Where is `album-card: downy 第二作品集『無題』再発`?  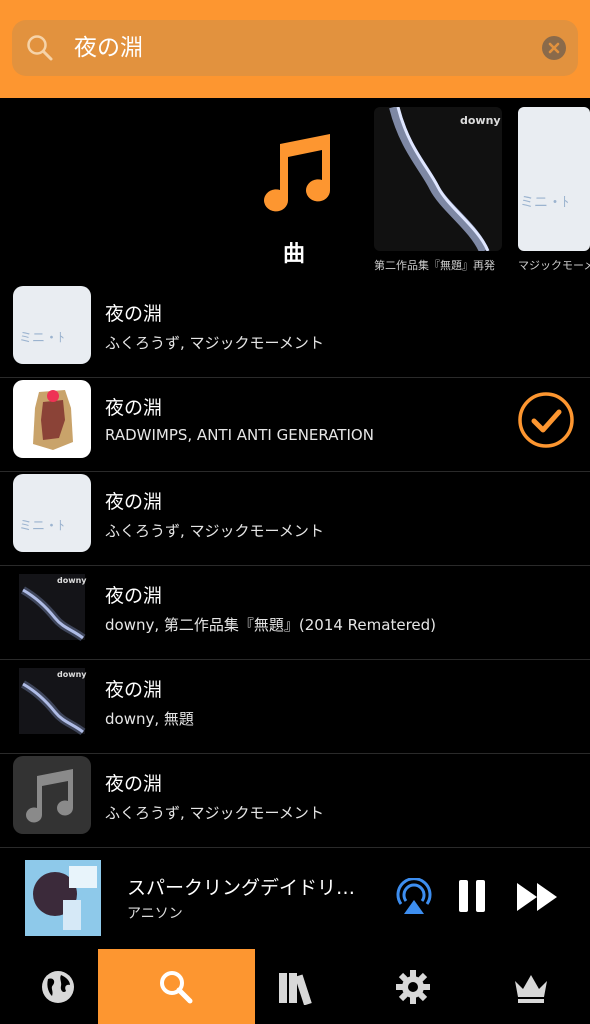 album-card: downy 第二作品集『無題』再発 is located at coordinates (438, 190).